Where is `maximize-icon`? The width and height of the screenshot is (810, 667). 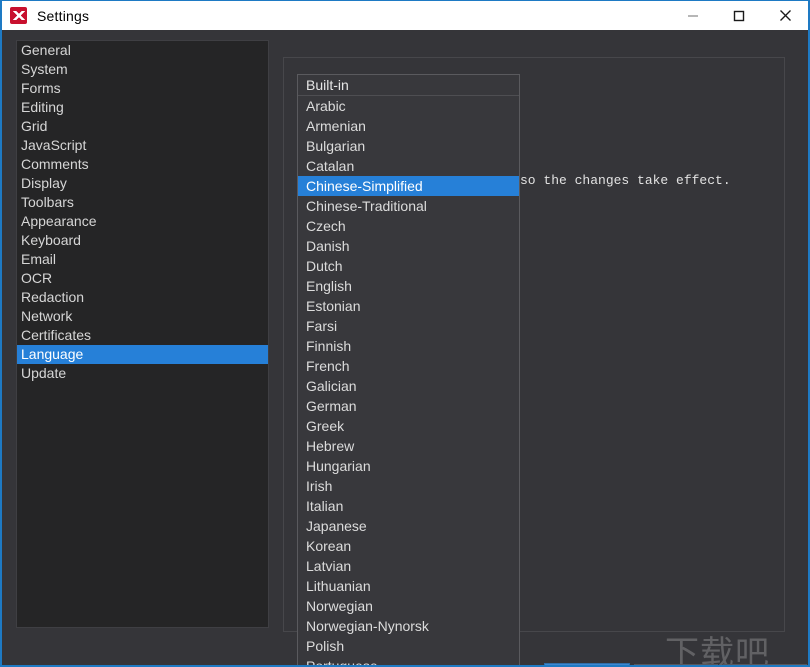 maximize-icon is located at coordinates (739, 16).